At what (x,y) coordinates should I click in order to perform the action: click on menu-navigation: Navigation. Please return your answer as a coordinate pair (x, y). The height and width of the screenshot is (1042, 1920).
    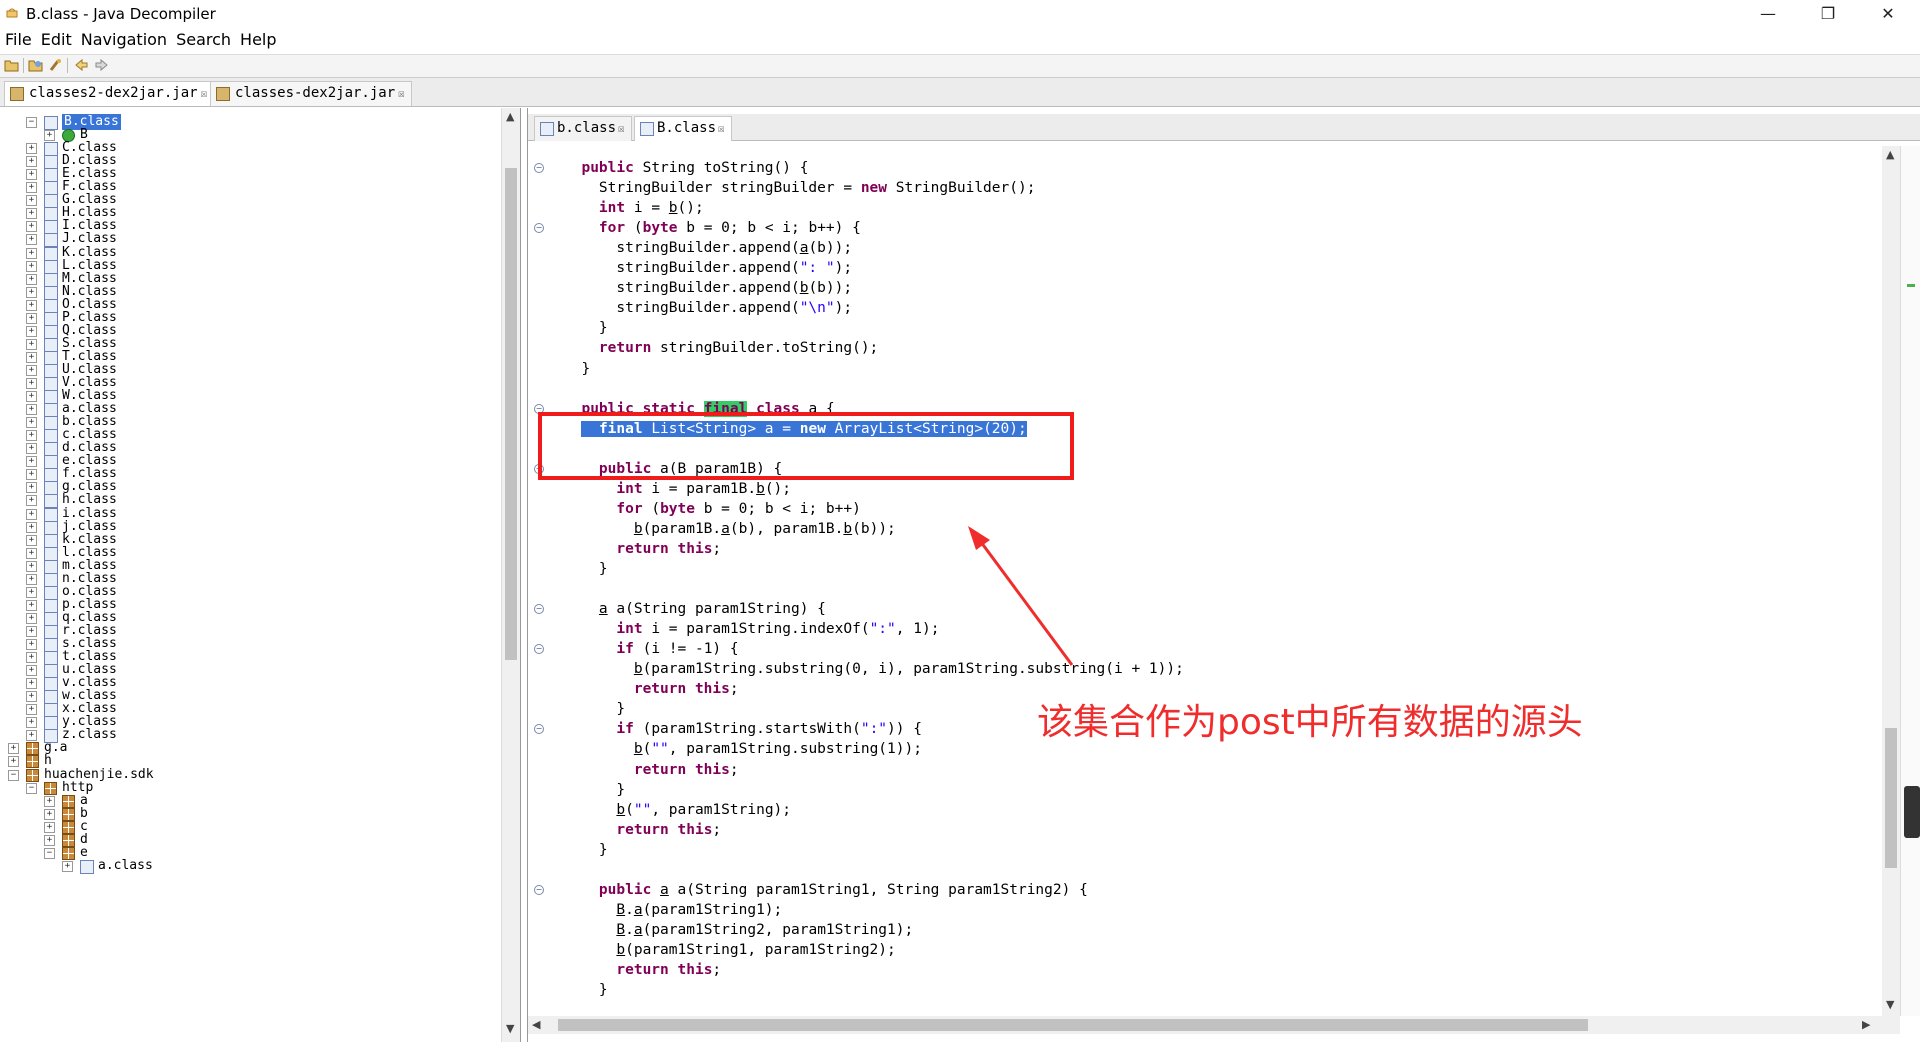
    Looking at the image, I should click on (124, 39).